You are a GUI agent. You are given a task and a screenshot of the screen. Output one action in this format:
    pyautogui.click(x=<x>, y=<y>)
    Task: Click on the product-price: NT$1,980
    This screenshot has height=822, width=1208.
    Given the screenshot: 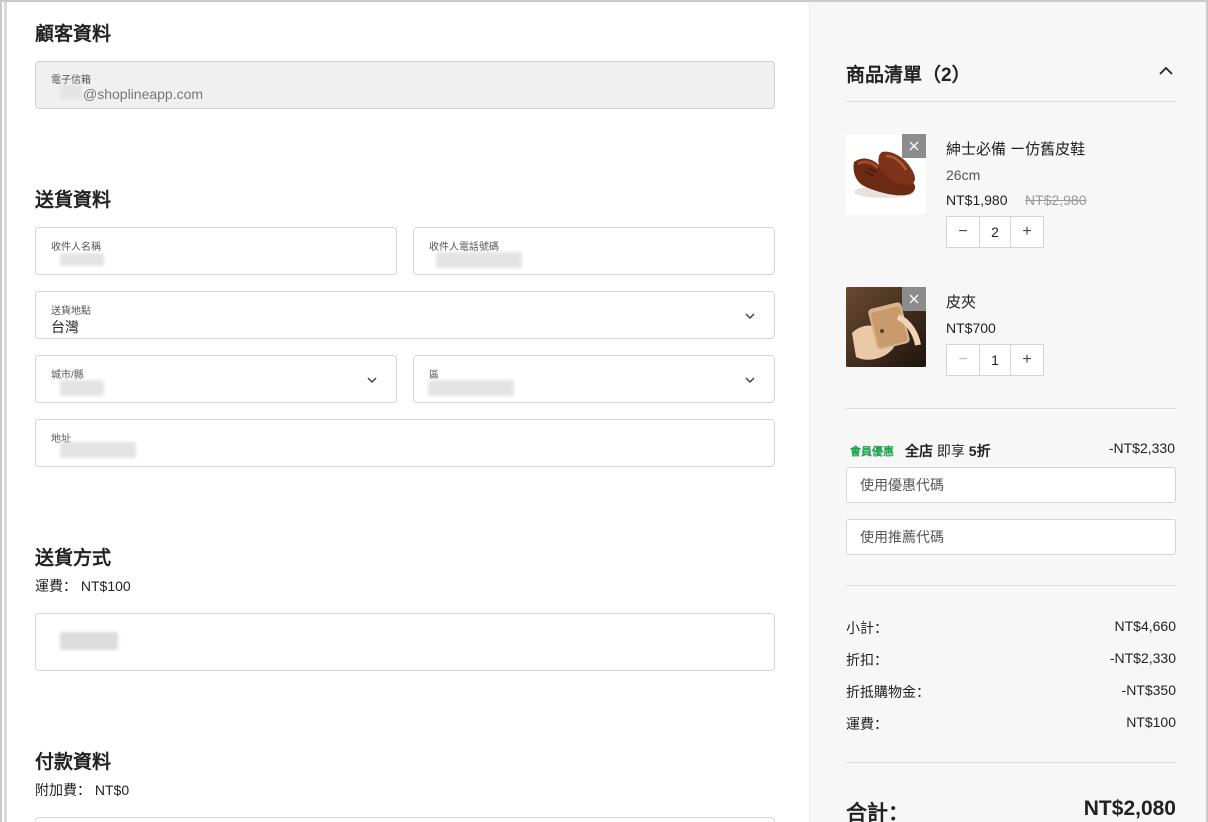 What is the action you would take?
    pyautogui.click(x=977, y=200)
    